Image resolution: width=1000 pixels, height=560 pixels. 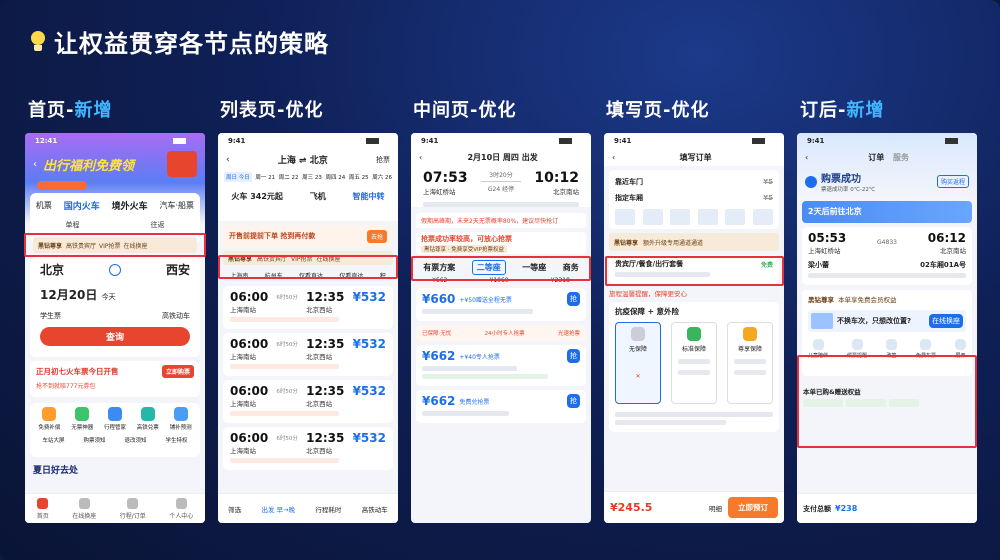 What do you see at coordinates (256, 196) in the screenshot?
I see `mode-train: 火车 342元起` at bounding box center [256, 196].